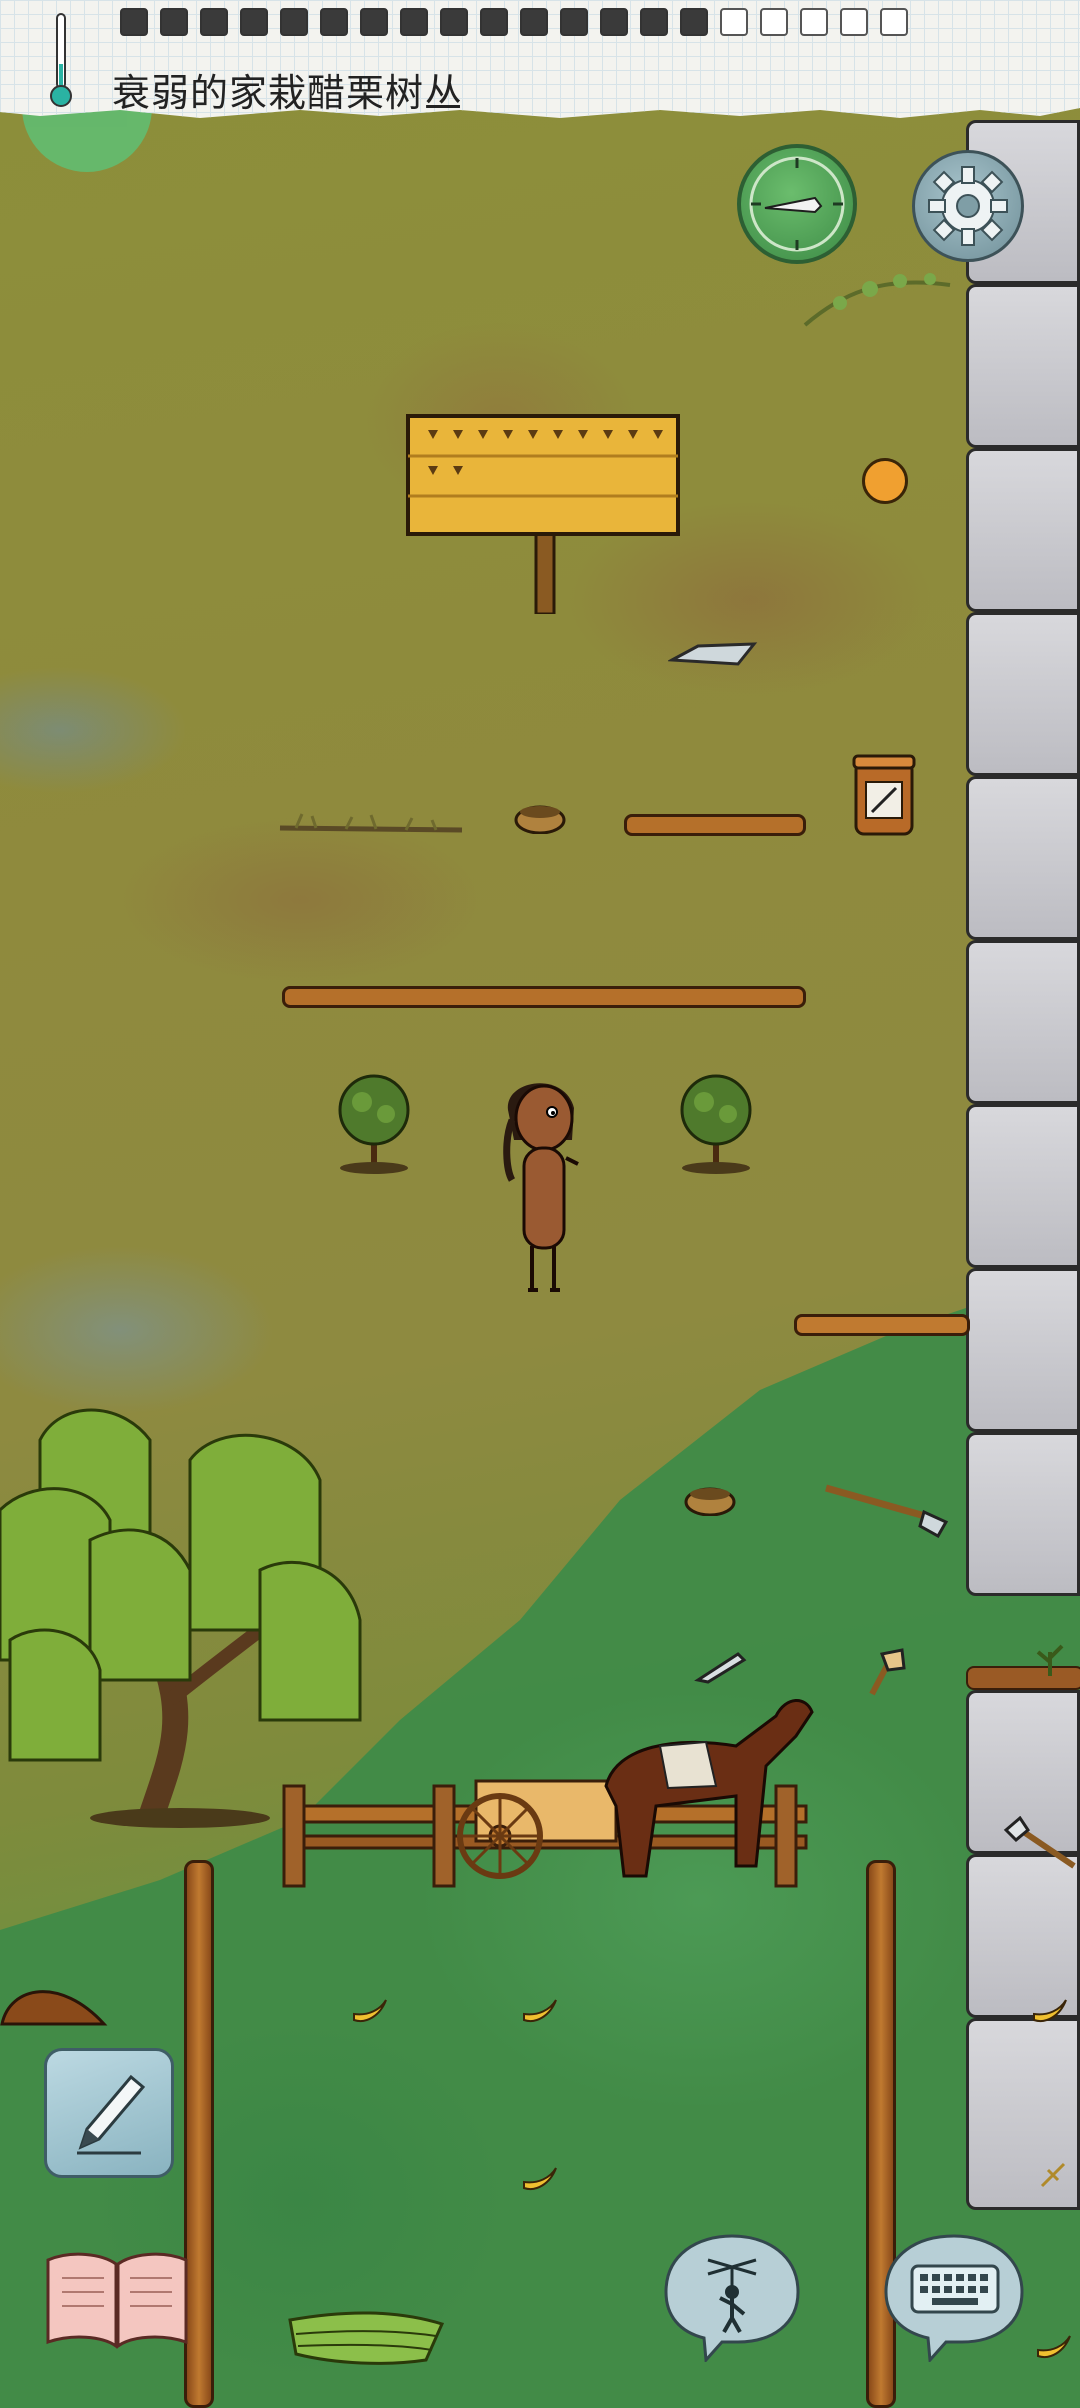 This screenshot has width=1080, height=2408. I want to click on orange-fruit, so click(885, 481).